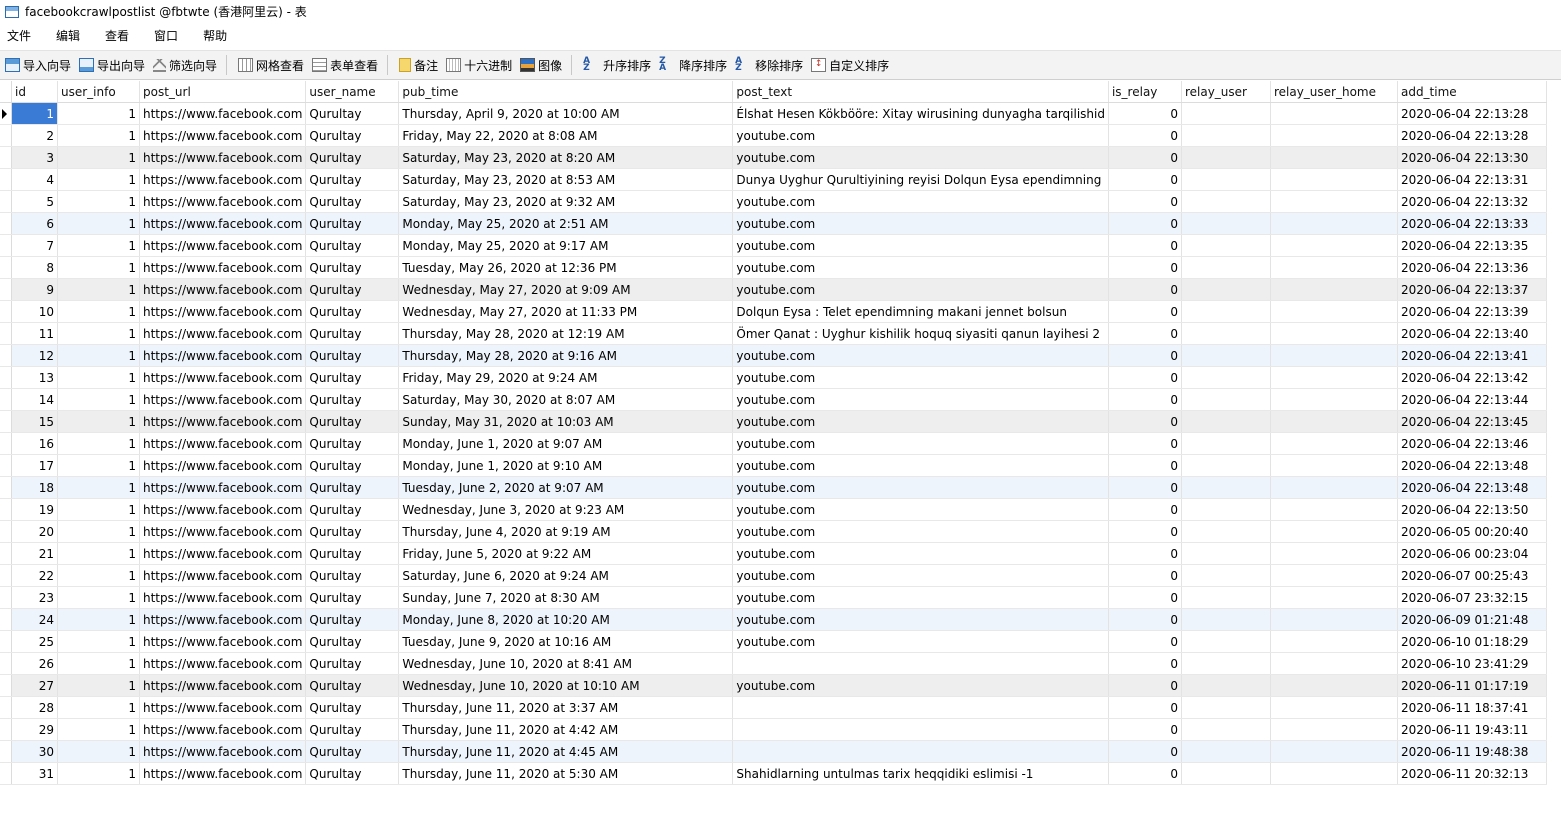  What do you see at coordinates (541, 65) in the screenshot?
I see `image-button: 图像` at bounding box center [541, 65].